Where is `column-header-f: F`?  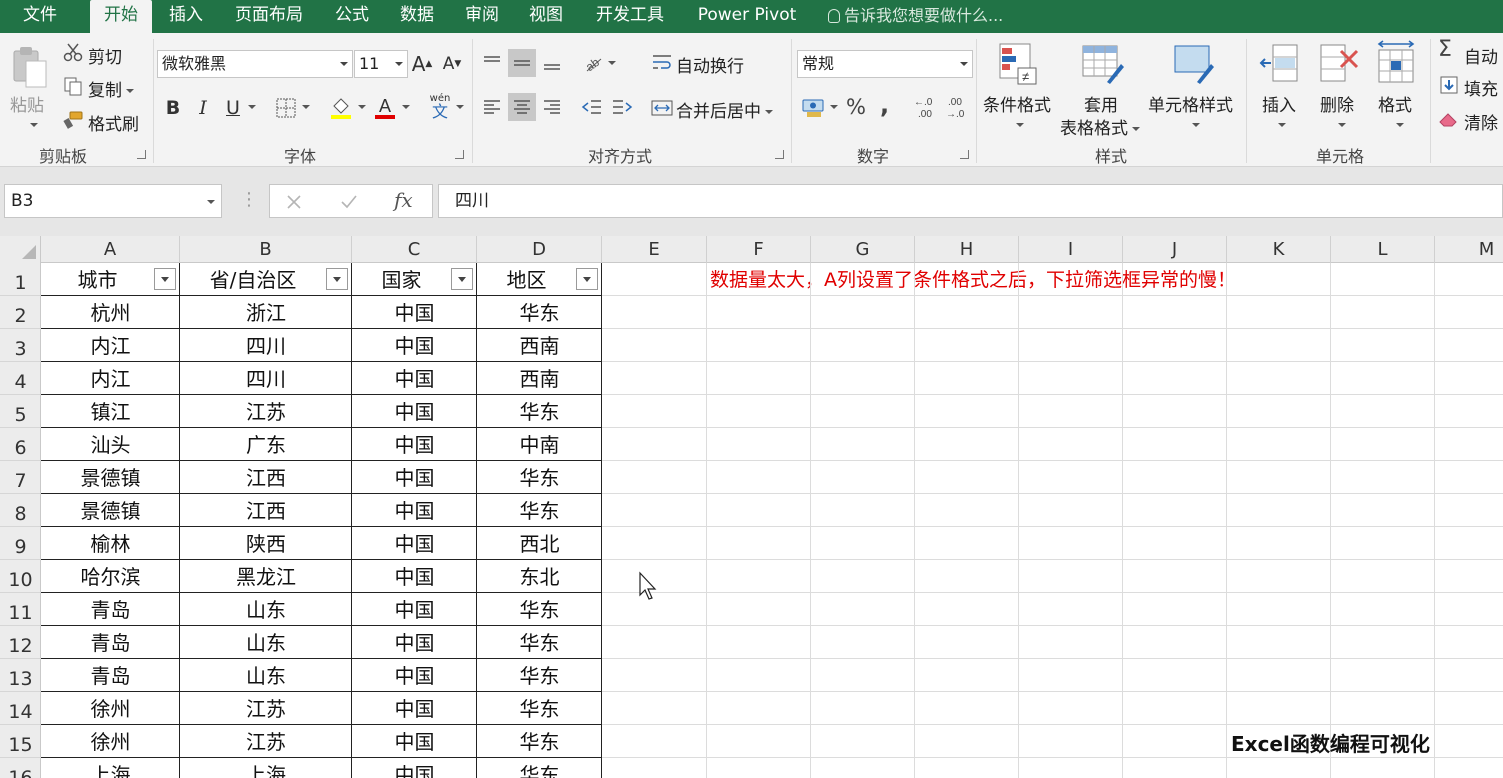
column-header-f: F is located at coordinates (759, 249).